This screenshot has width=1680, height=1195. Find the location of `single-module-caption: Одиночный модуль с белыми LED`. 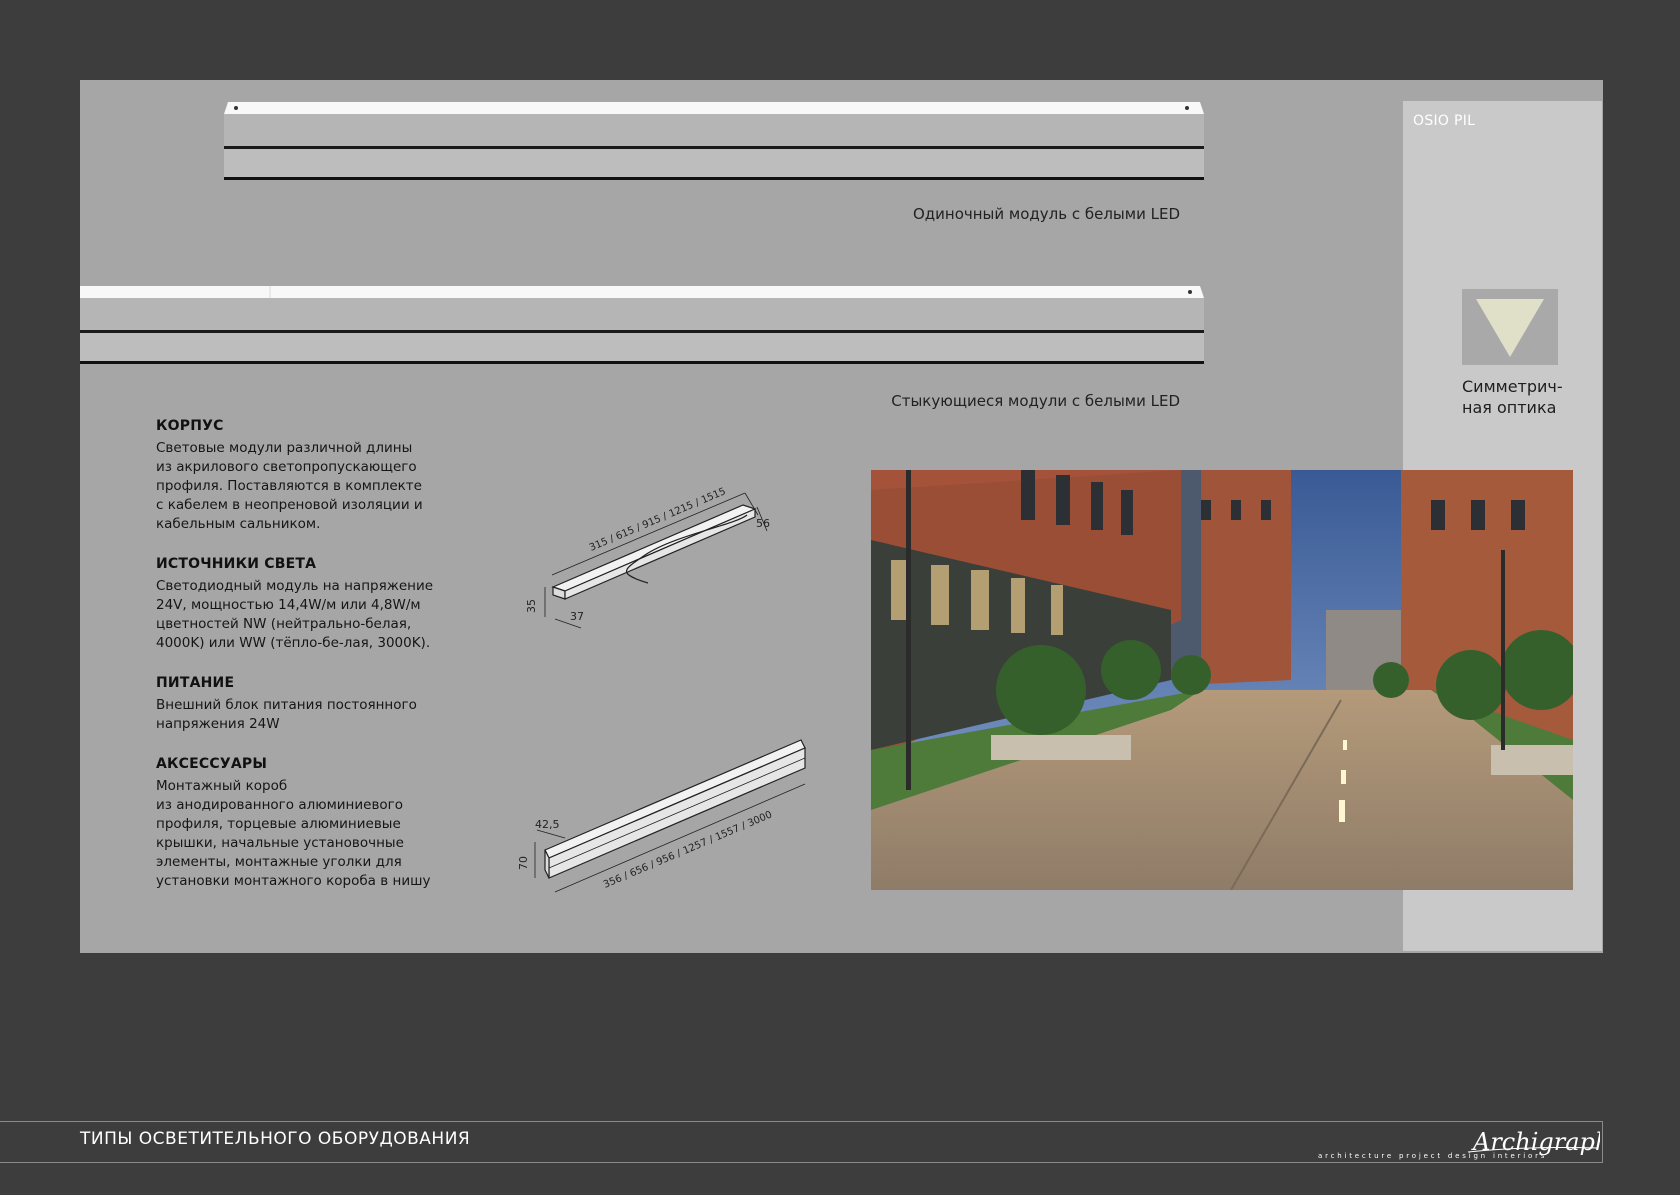

single-module-caption: Одиночный модуль с белыми LED is located at coordinates (1046, 214).